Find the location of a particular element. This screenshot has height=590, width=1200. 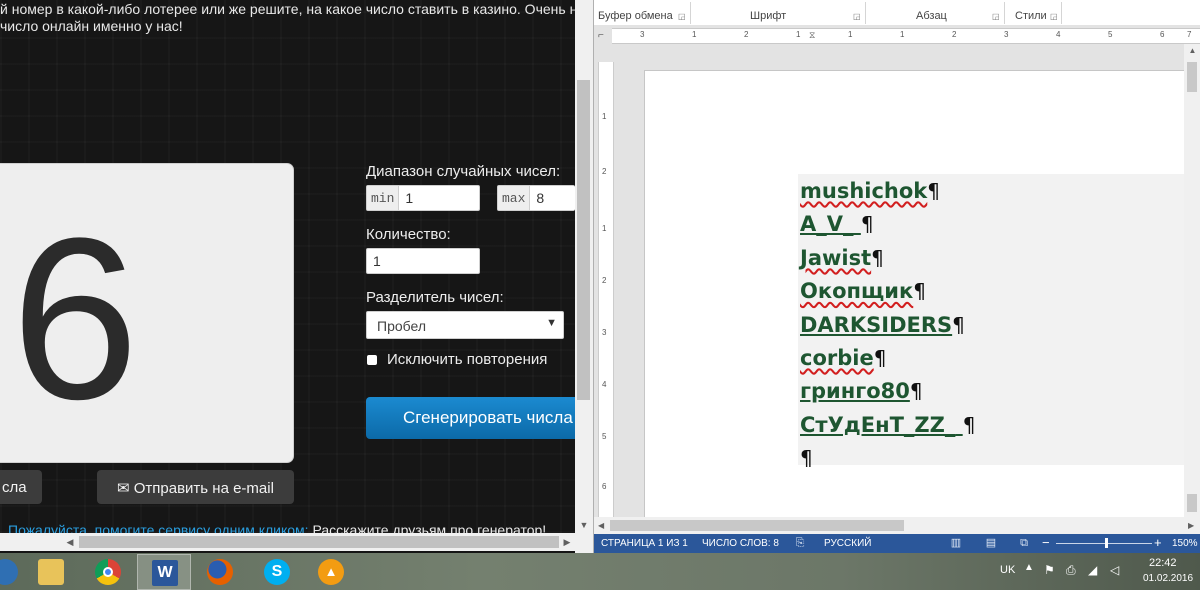

document-line-text: corbie is located at coordinates (837, 357).